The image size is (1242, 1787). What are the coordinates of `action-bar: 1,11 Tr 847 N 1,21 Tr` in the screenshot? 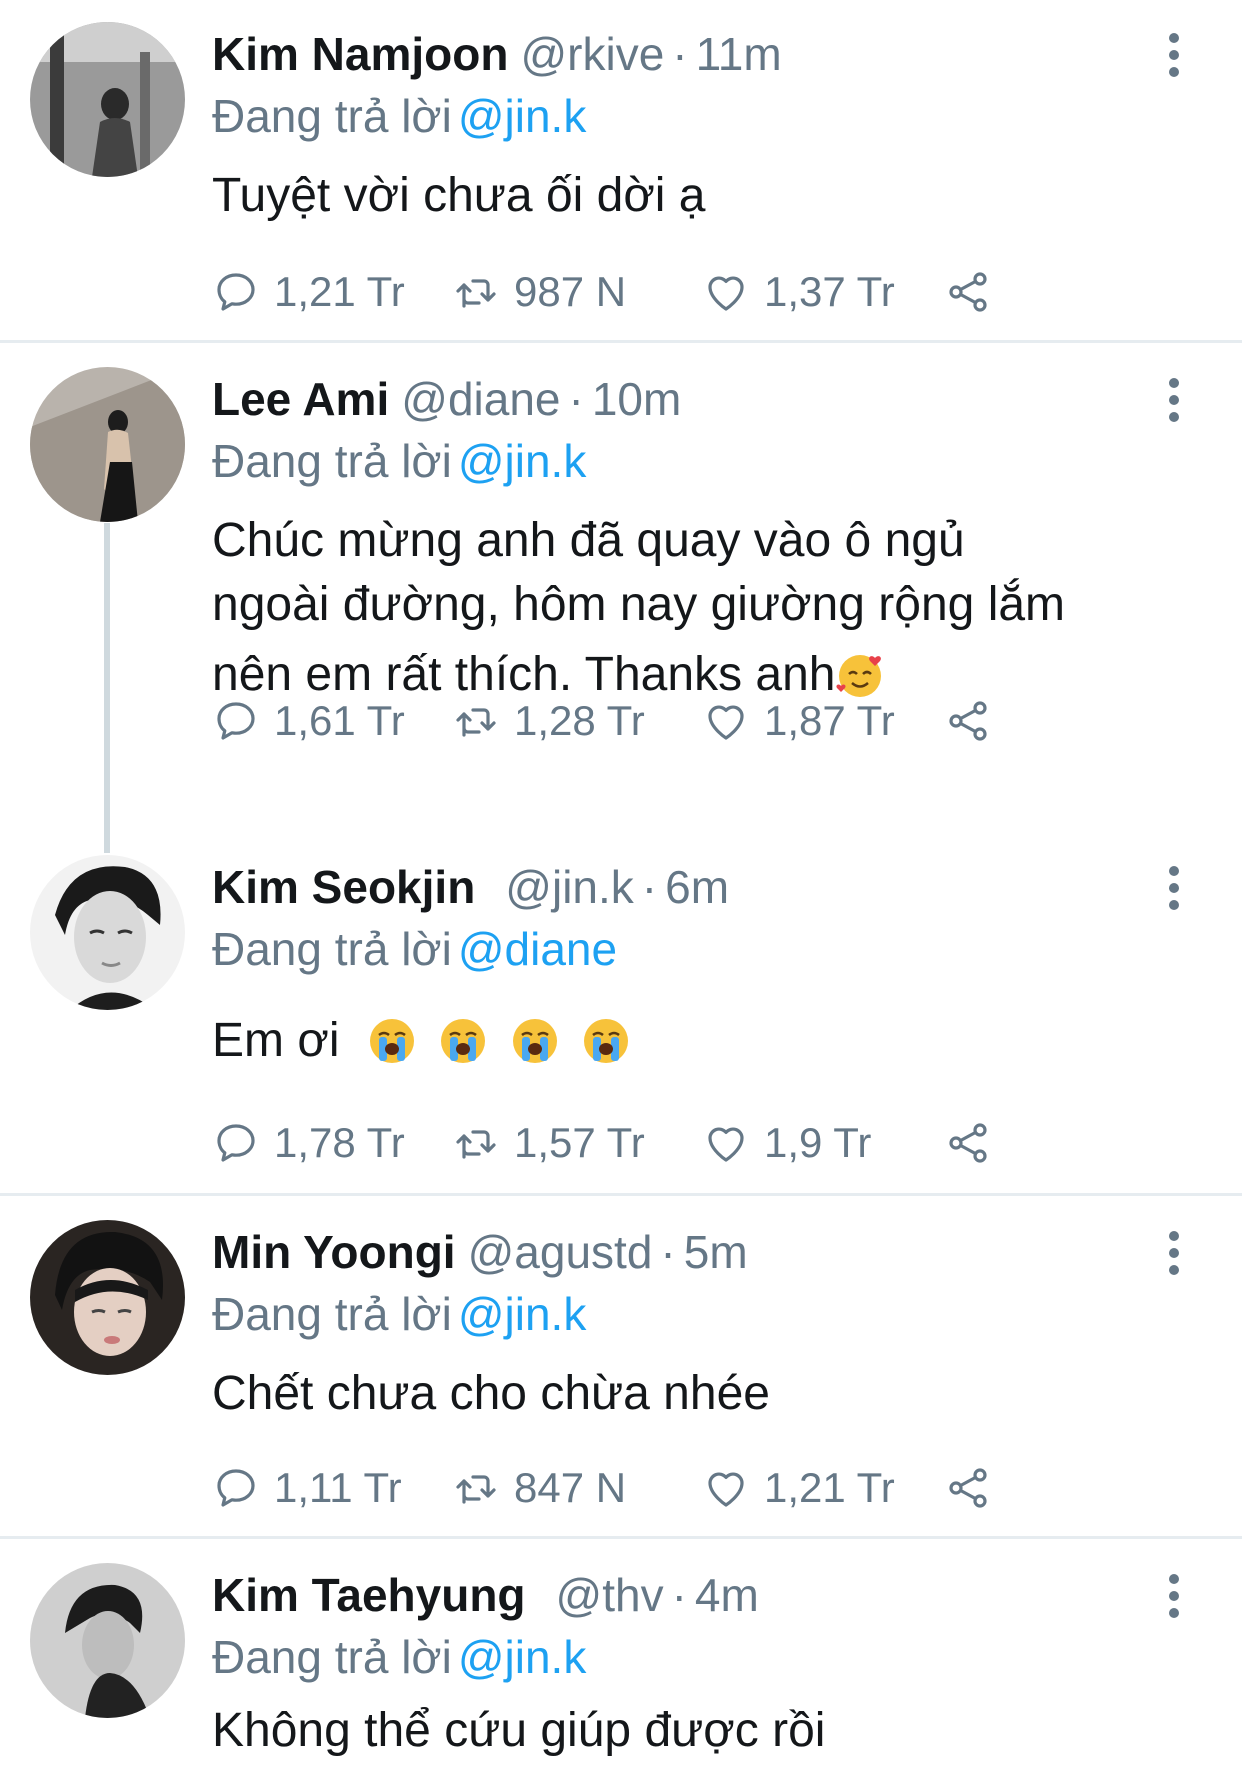 It's located at (612, 1488).